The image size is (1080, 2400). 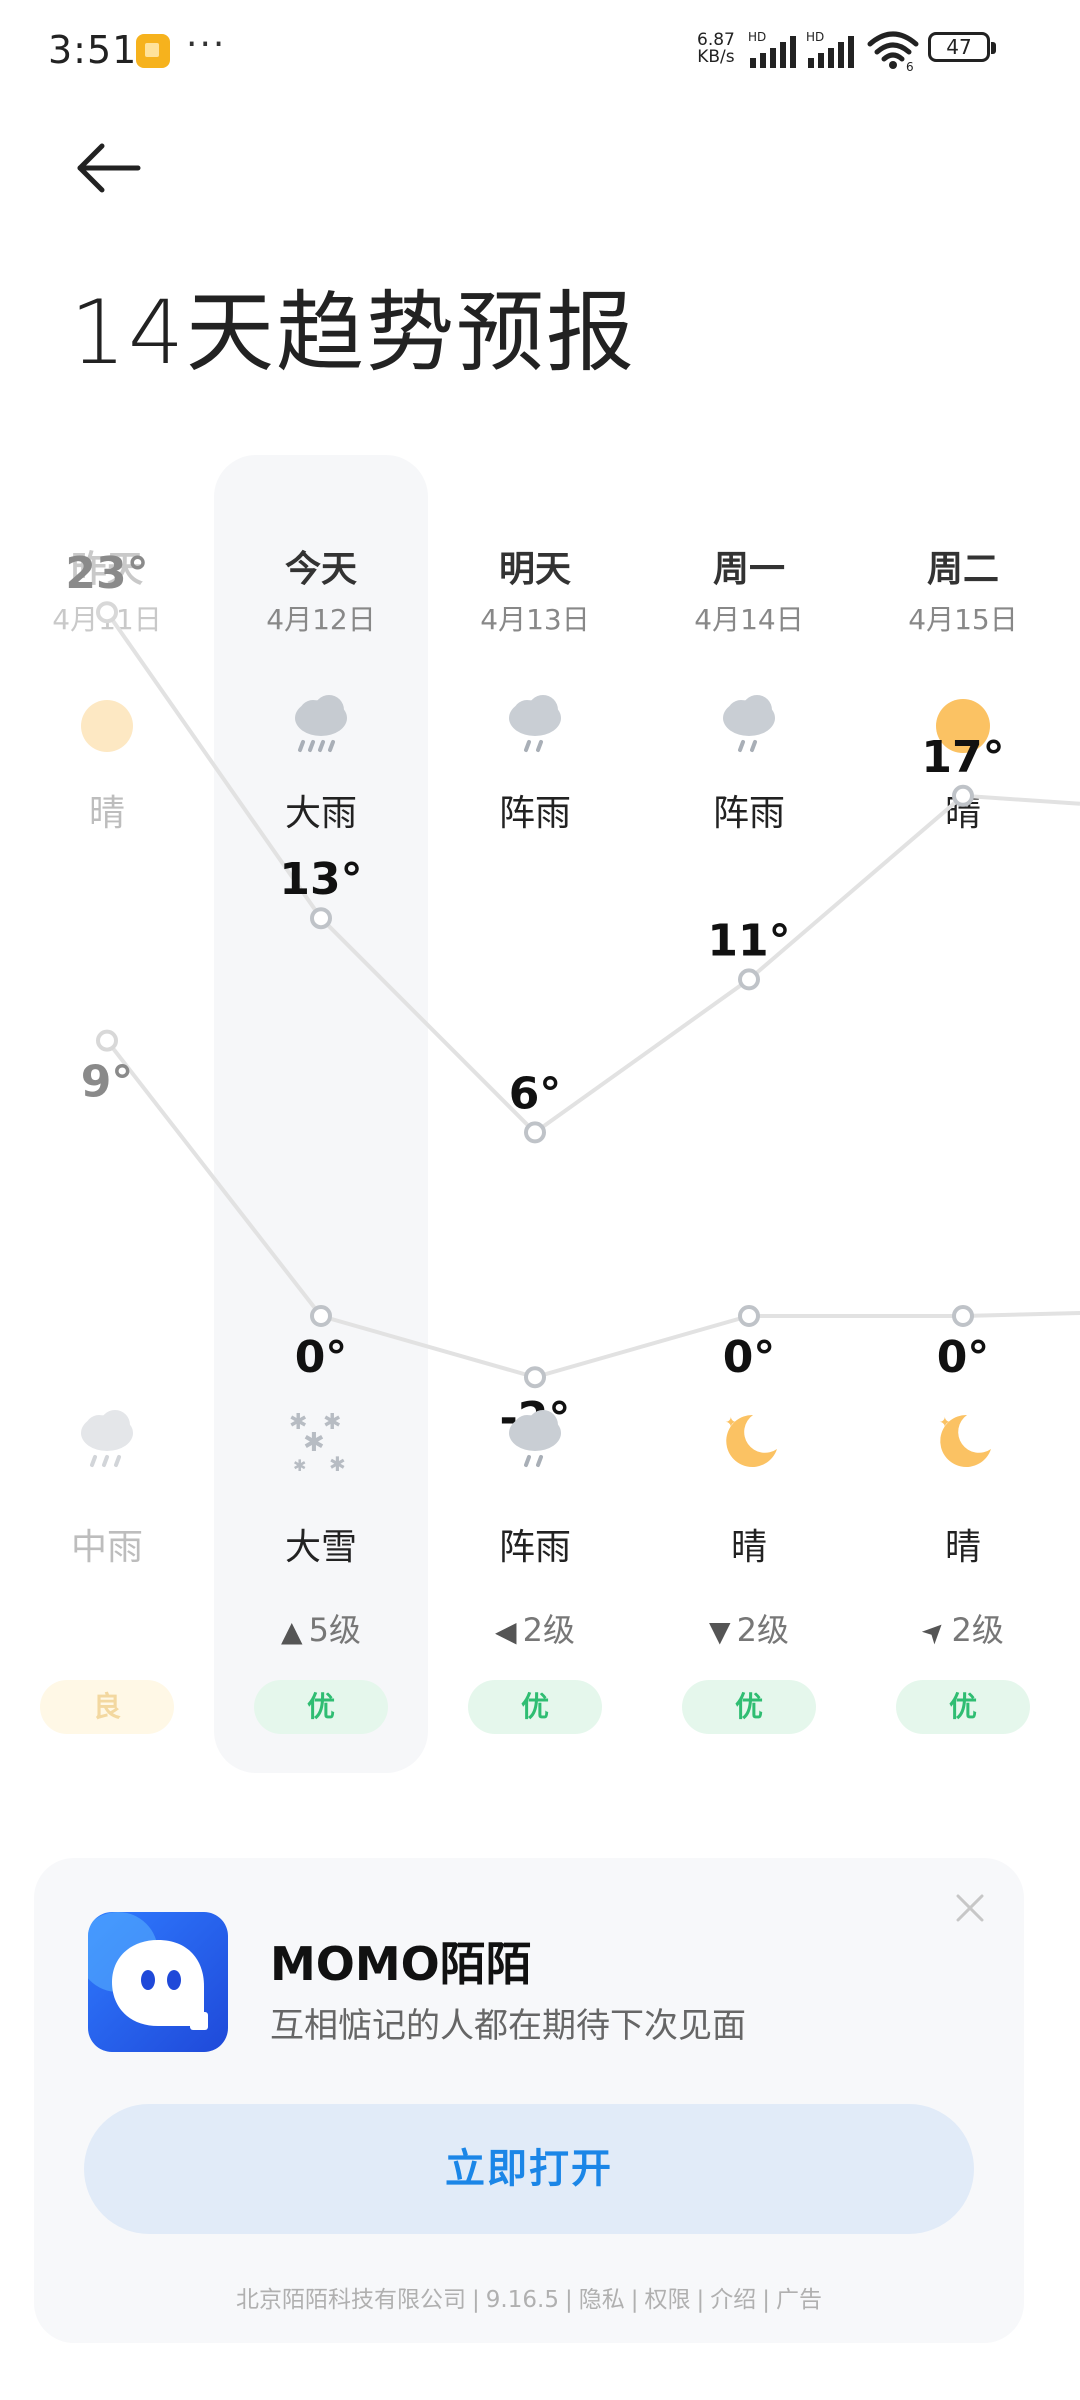 What do you see at coordinates (110, 170) in the screenshot?
I see `back-arrow-icon` at bounding box center [110, 170].